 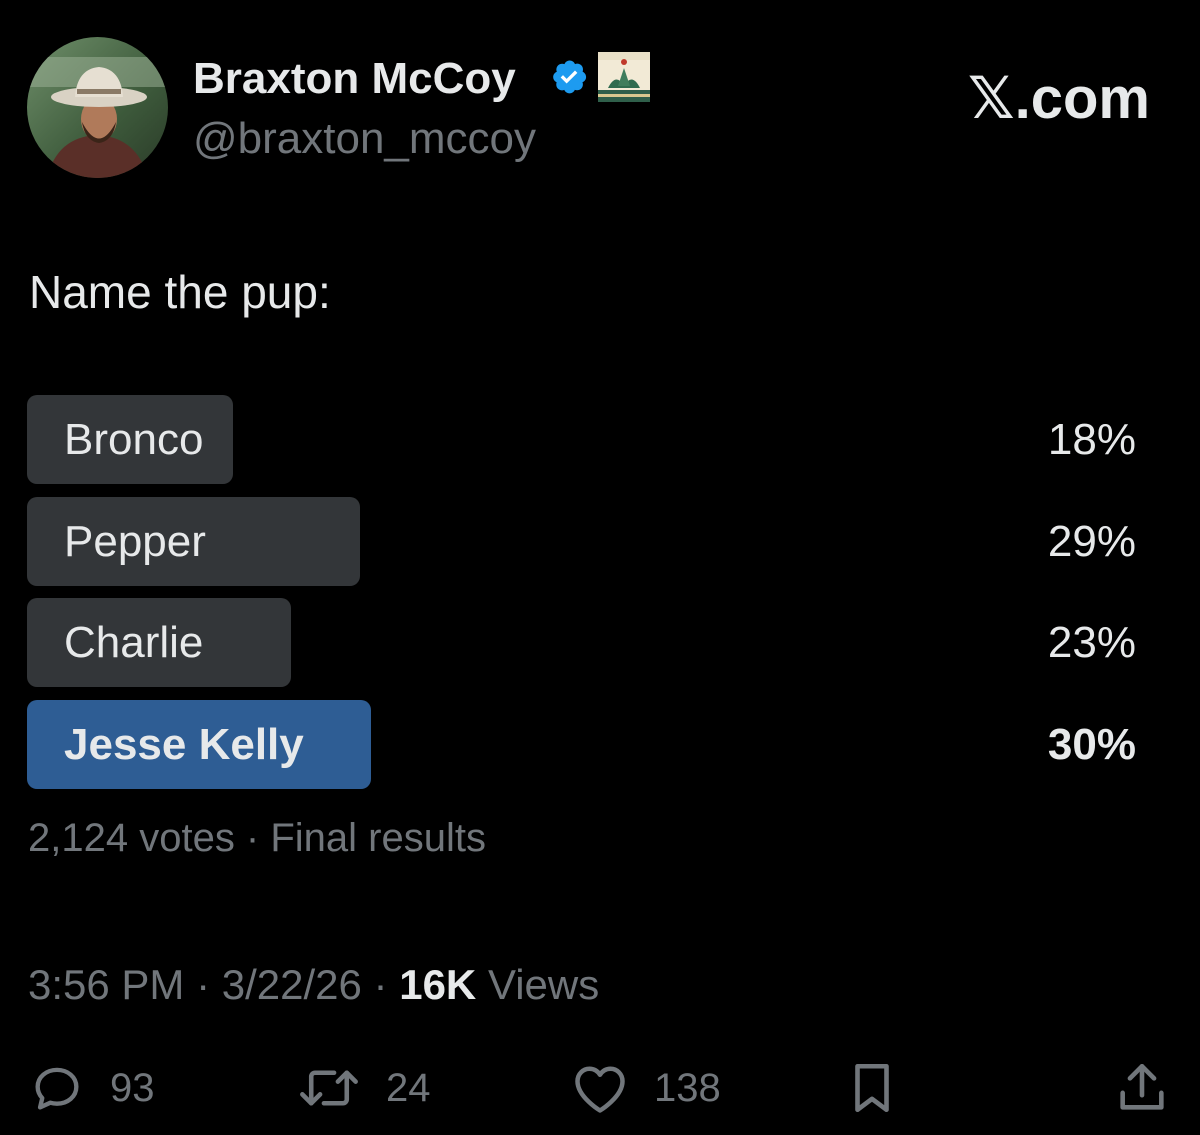 I want to click on heart-icon, so click(x=600, y=1089).